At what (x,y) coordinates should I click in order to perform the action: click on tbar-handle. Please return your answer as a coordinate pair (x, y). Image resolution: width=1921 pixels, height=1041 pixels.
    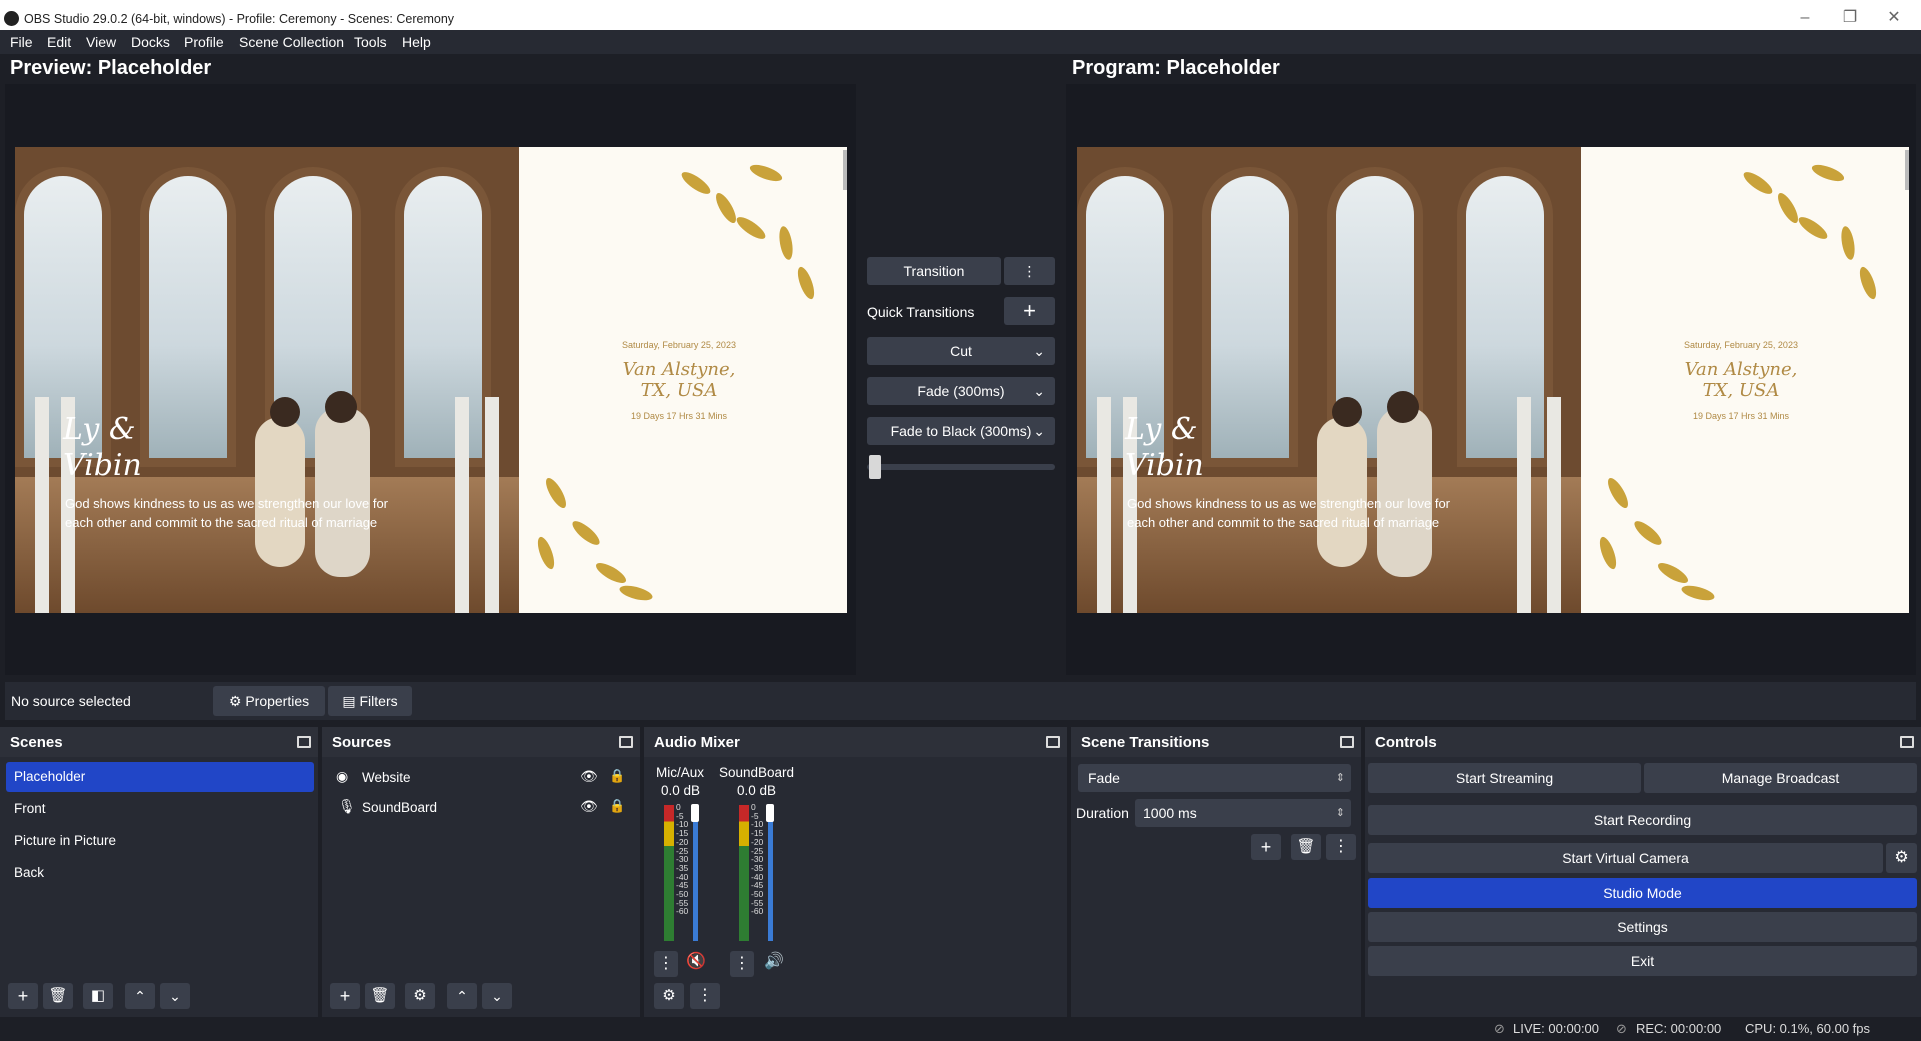
    Looking at the image, I should click on (875, 467).